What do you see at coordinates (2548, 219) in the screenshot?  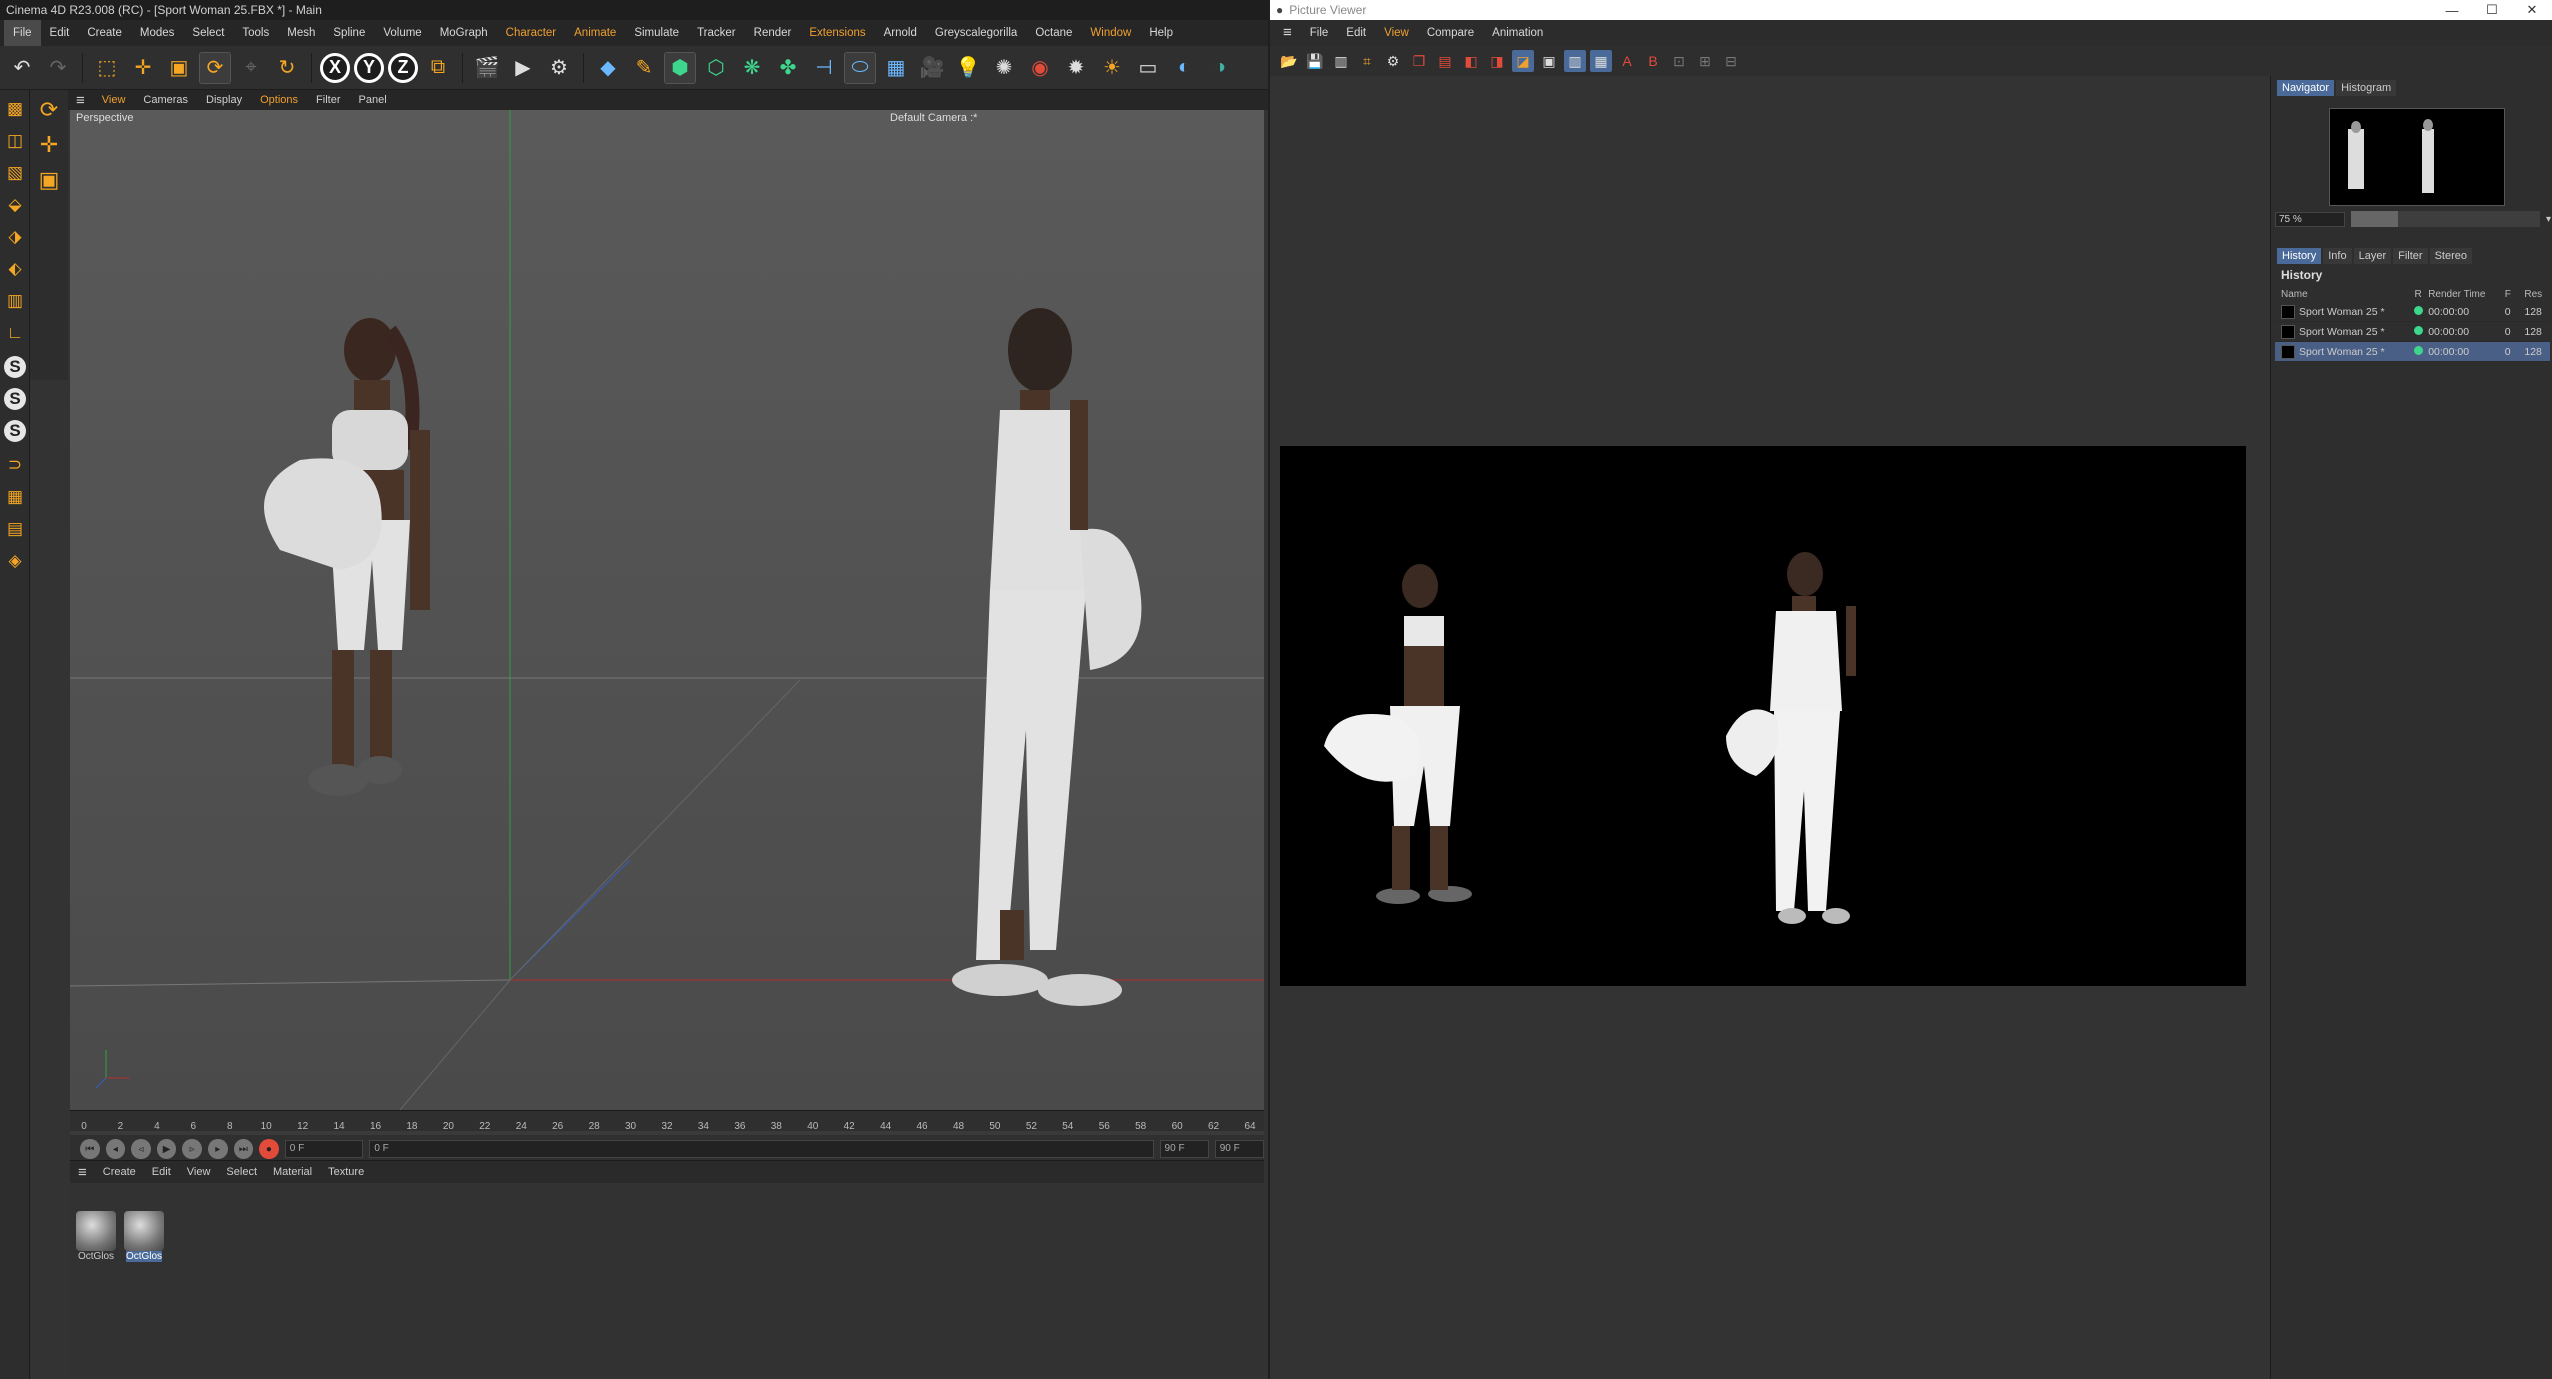 I see `zoom-dropdown-icon: ▾` at bounding box center [2548, 219].